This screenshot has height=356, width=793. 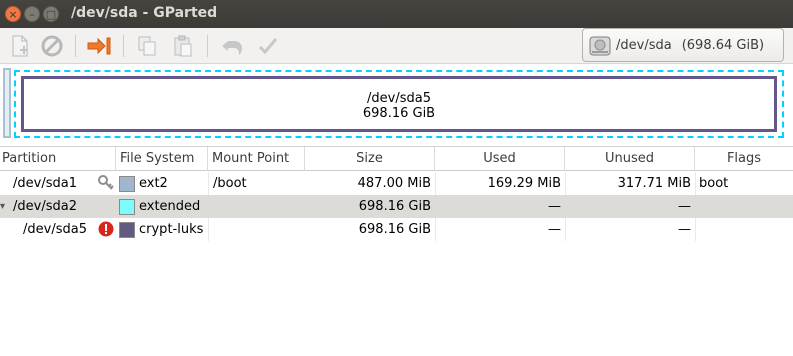 What do you see at coordinates (723, 45) in the screenshot?
I see `device-size: (698.64 GiB)` at bounding box center [723, 45].